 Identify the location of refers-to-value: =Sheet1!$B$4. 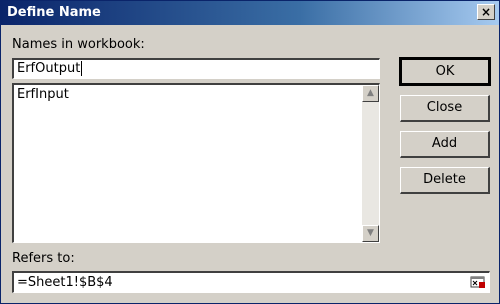
(65, 282).